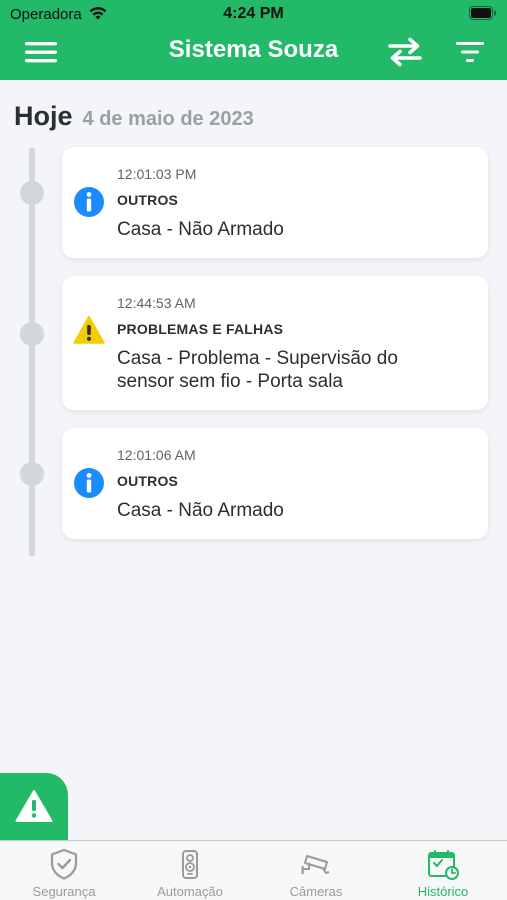  Describe the element at coordinates (275, 202) in the screenshot. I see `event-card: 12:01:03 PM OUTROS Casa - Não Armado` at that location.